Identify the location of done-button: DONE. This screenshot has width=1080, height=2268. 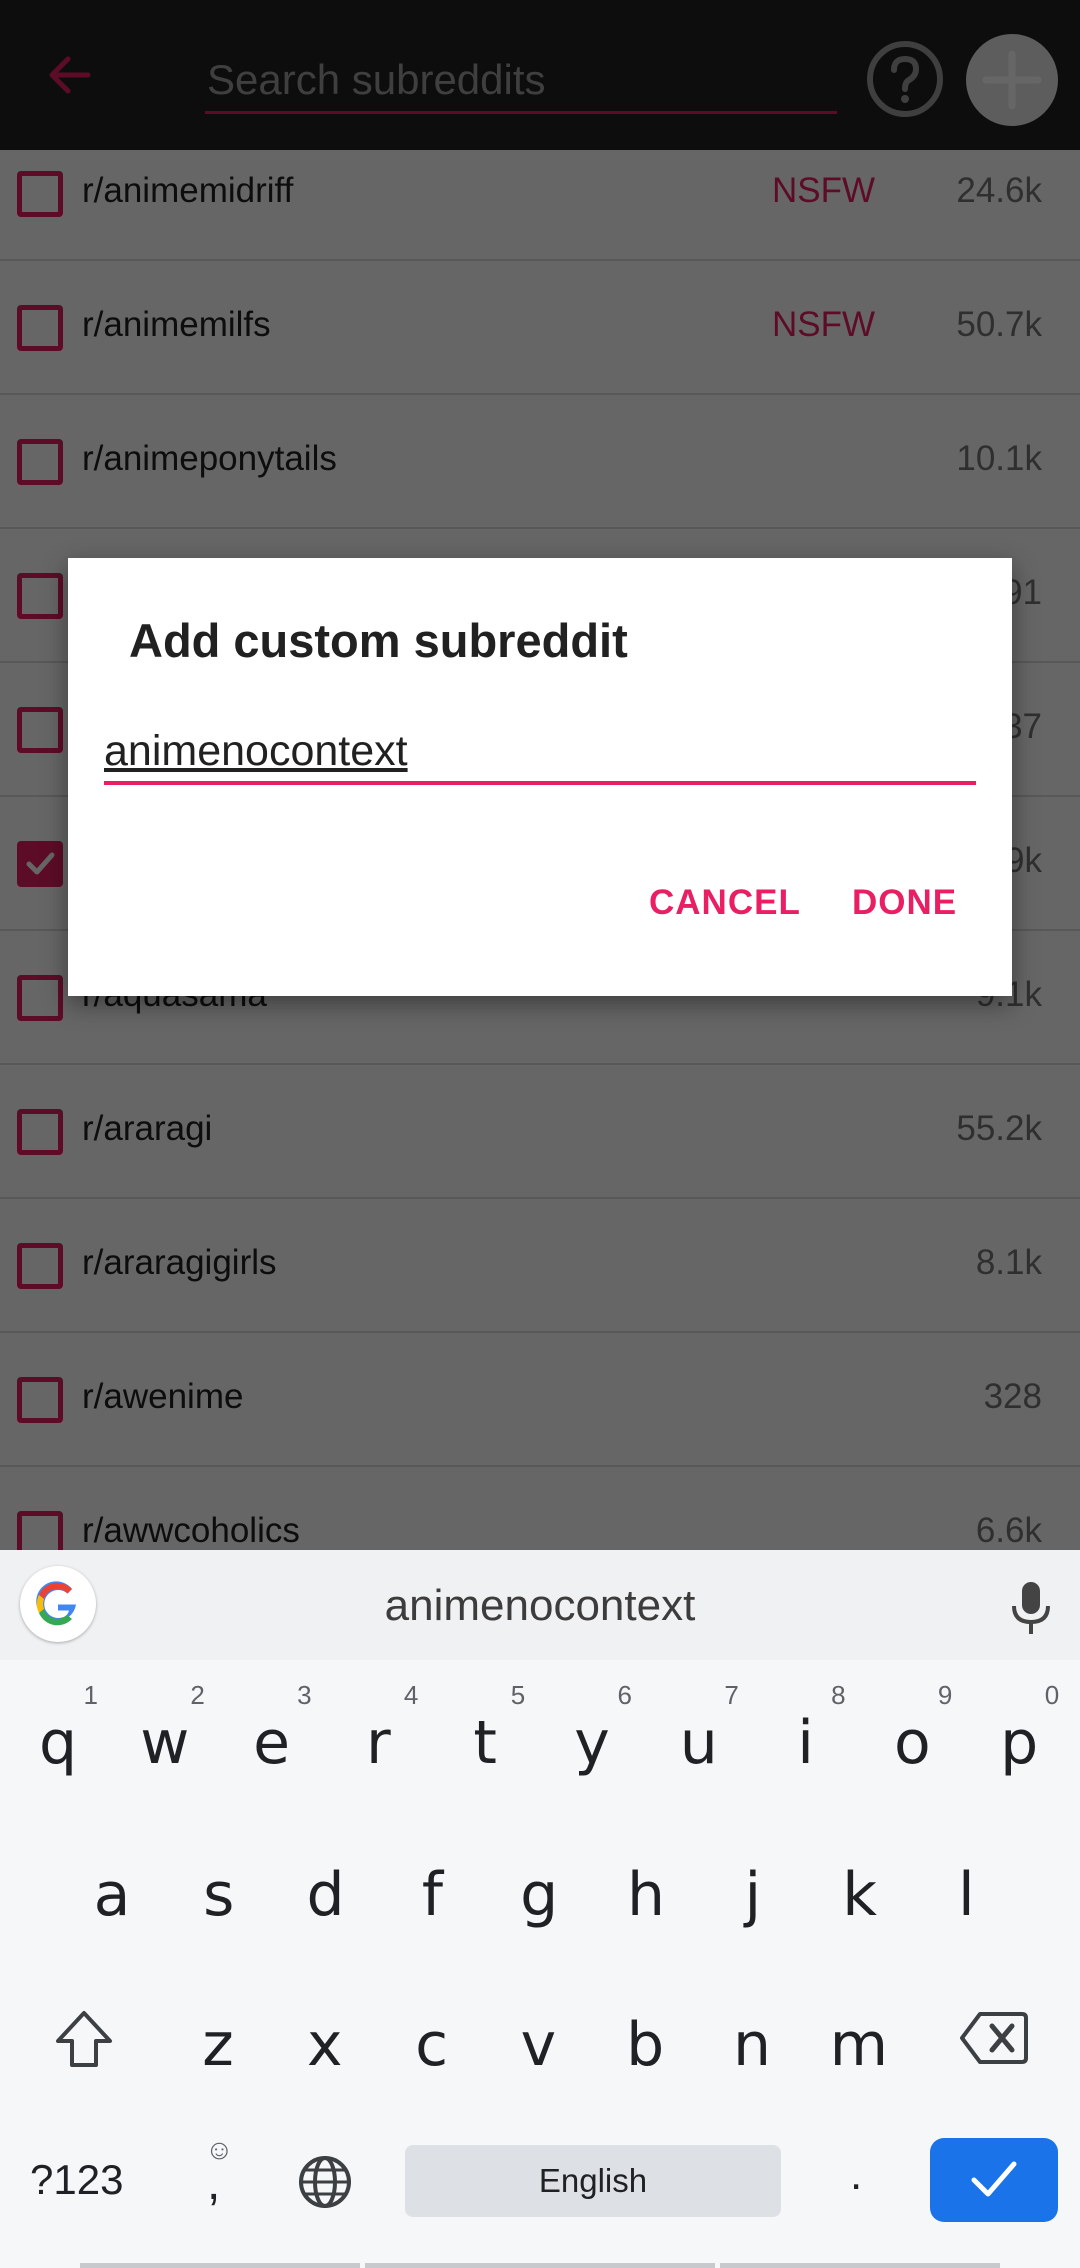
(904, 903).